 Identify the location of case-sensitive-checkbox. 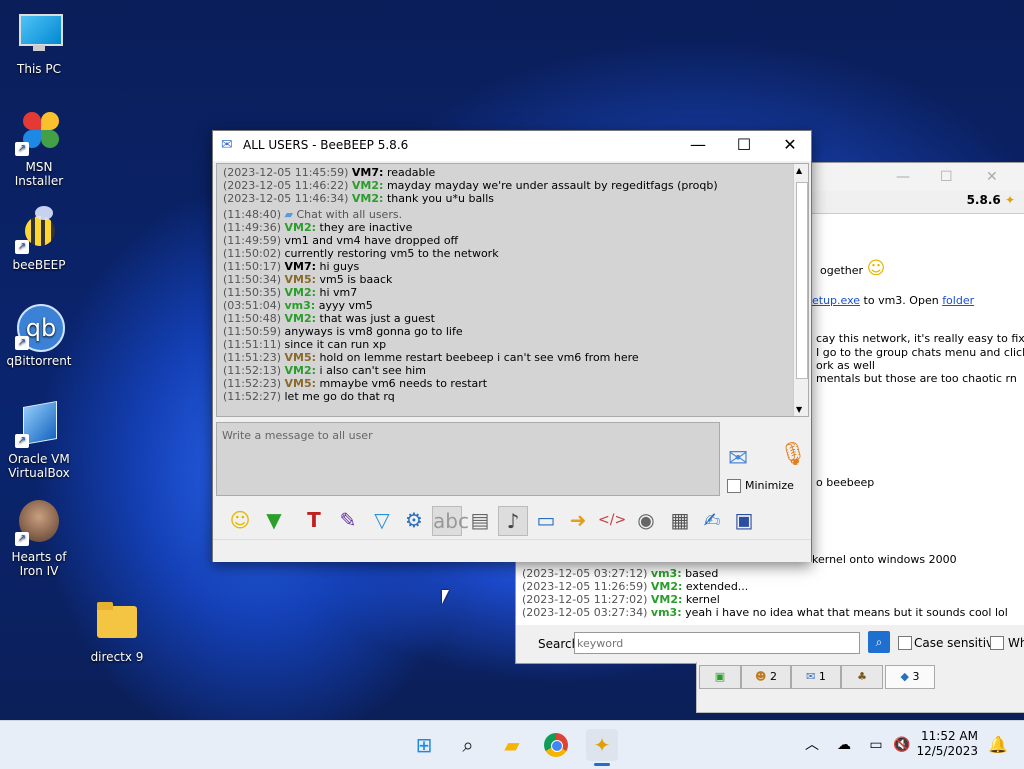
(905, 643).